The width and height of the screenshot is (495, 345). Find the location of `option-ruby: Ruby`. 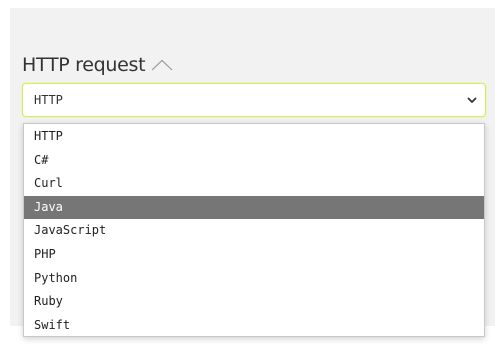

option-ruby: Ruby is located at coordinates (254, 302).